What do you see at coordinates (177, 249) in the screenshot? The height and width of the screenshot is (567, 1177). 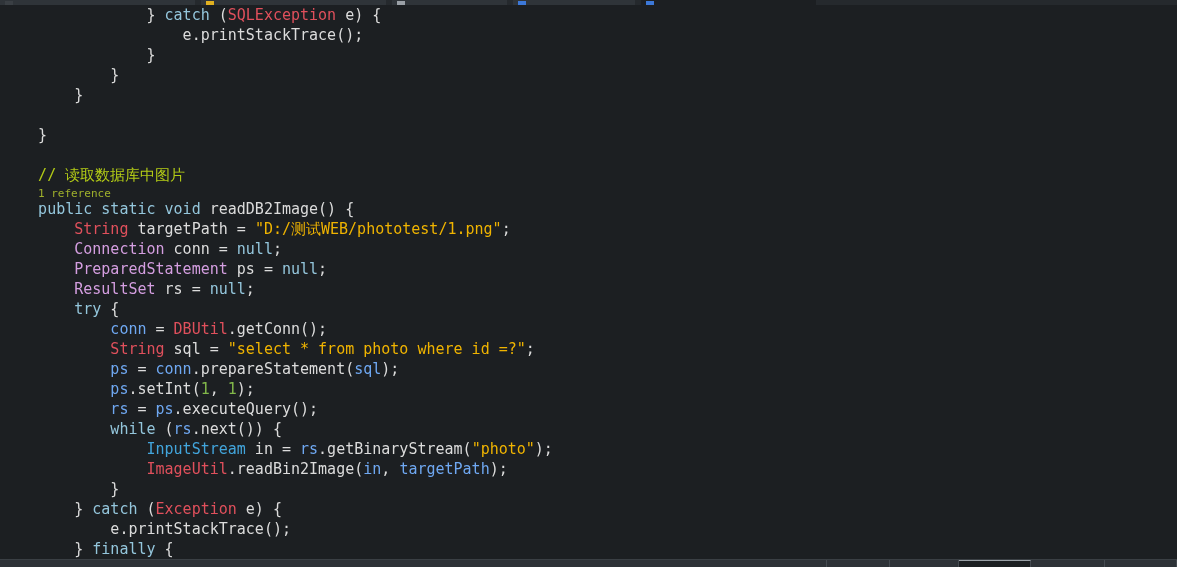 I see `code-line: Connection conn = null;` at bounding box center [177, 249].